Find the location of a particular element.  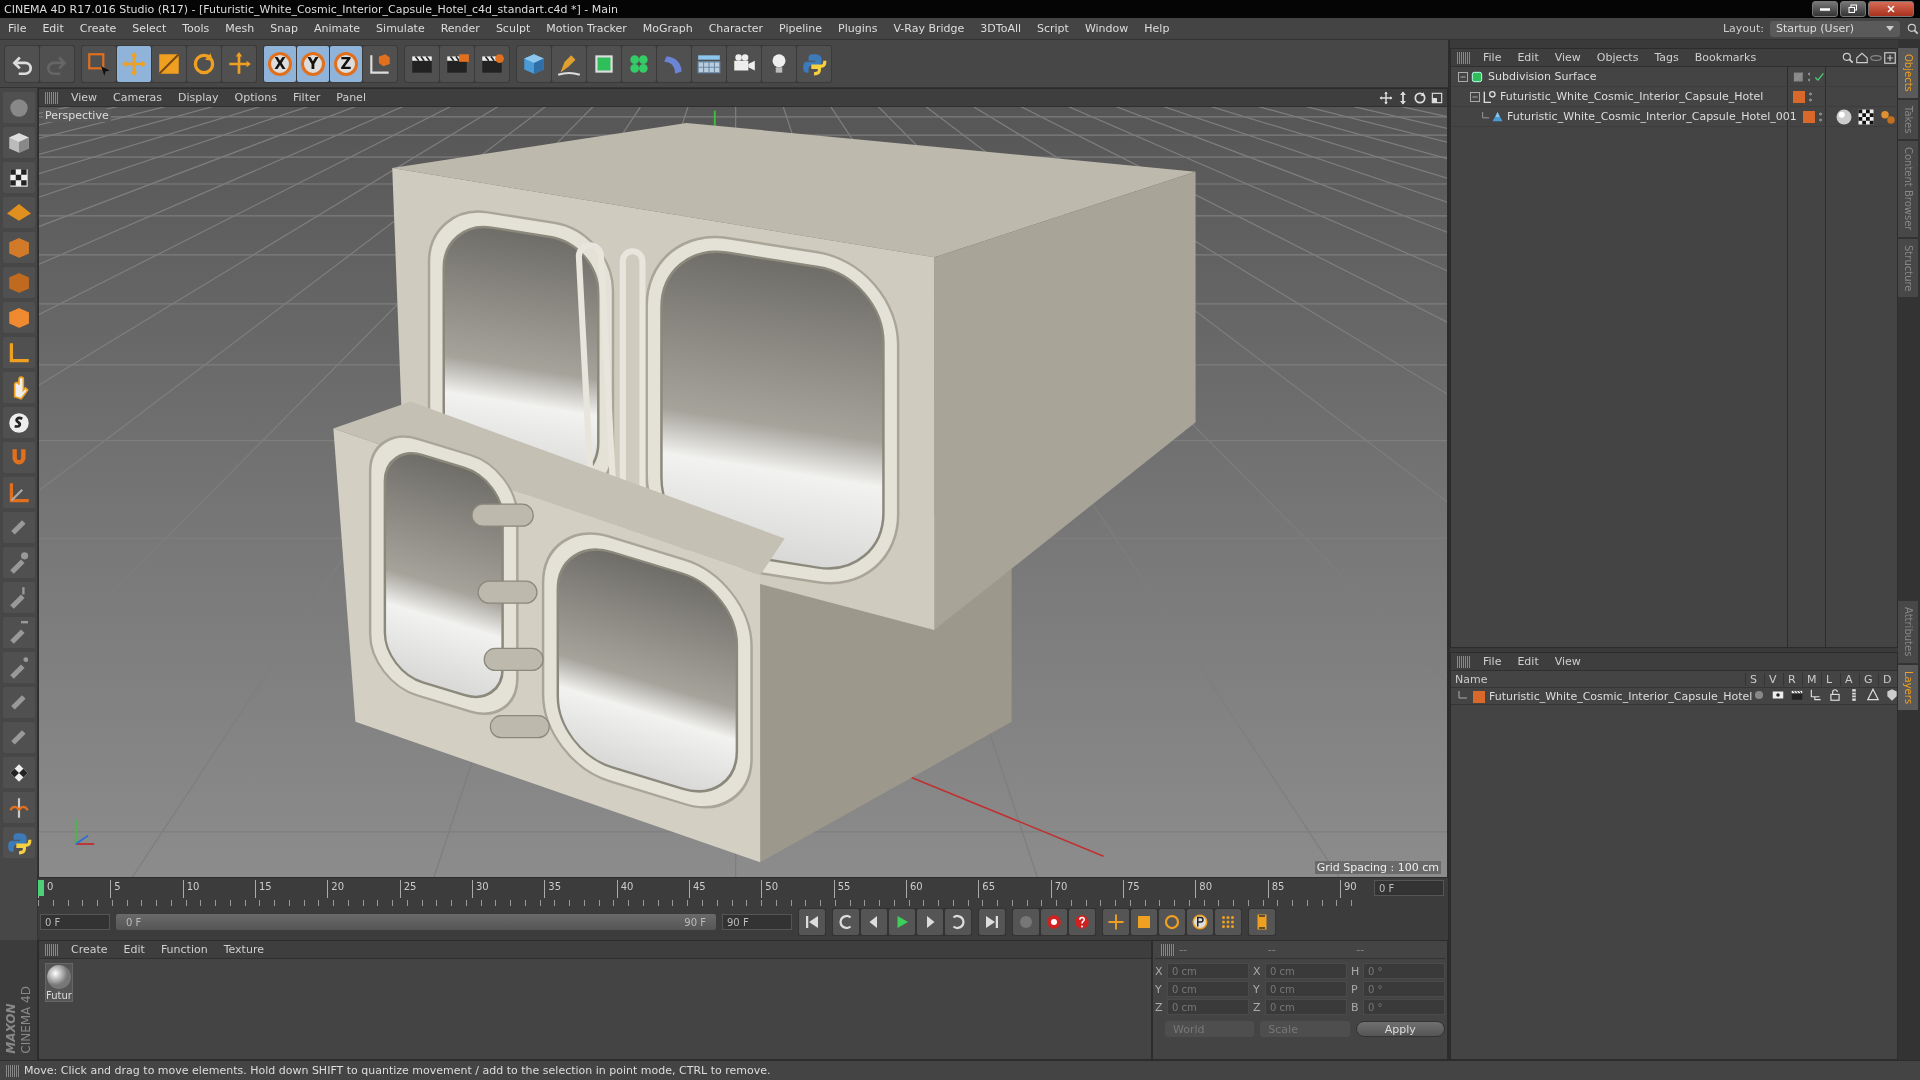

maximize-view-icon is located at coordinates (1437, 97).